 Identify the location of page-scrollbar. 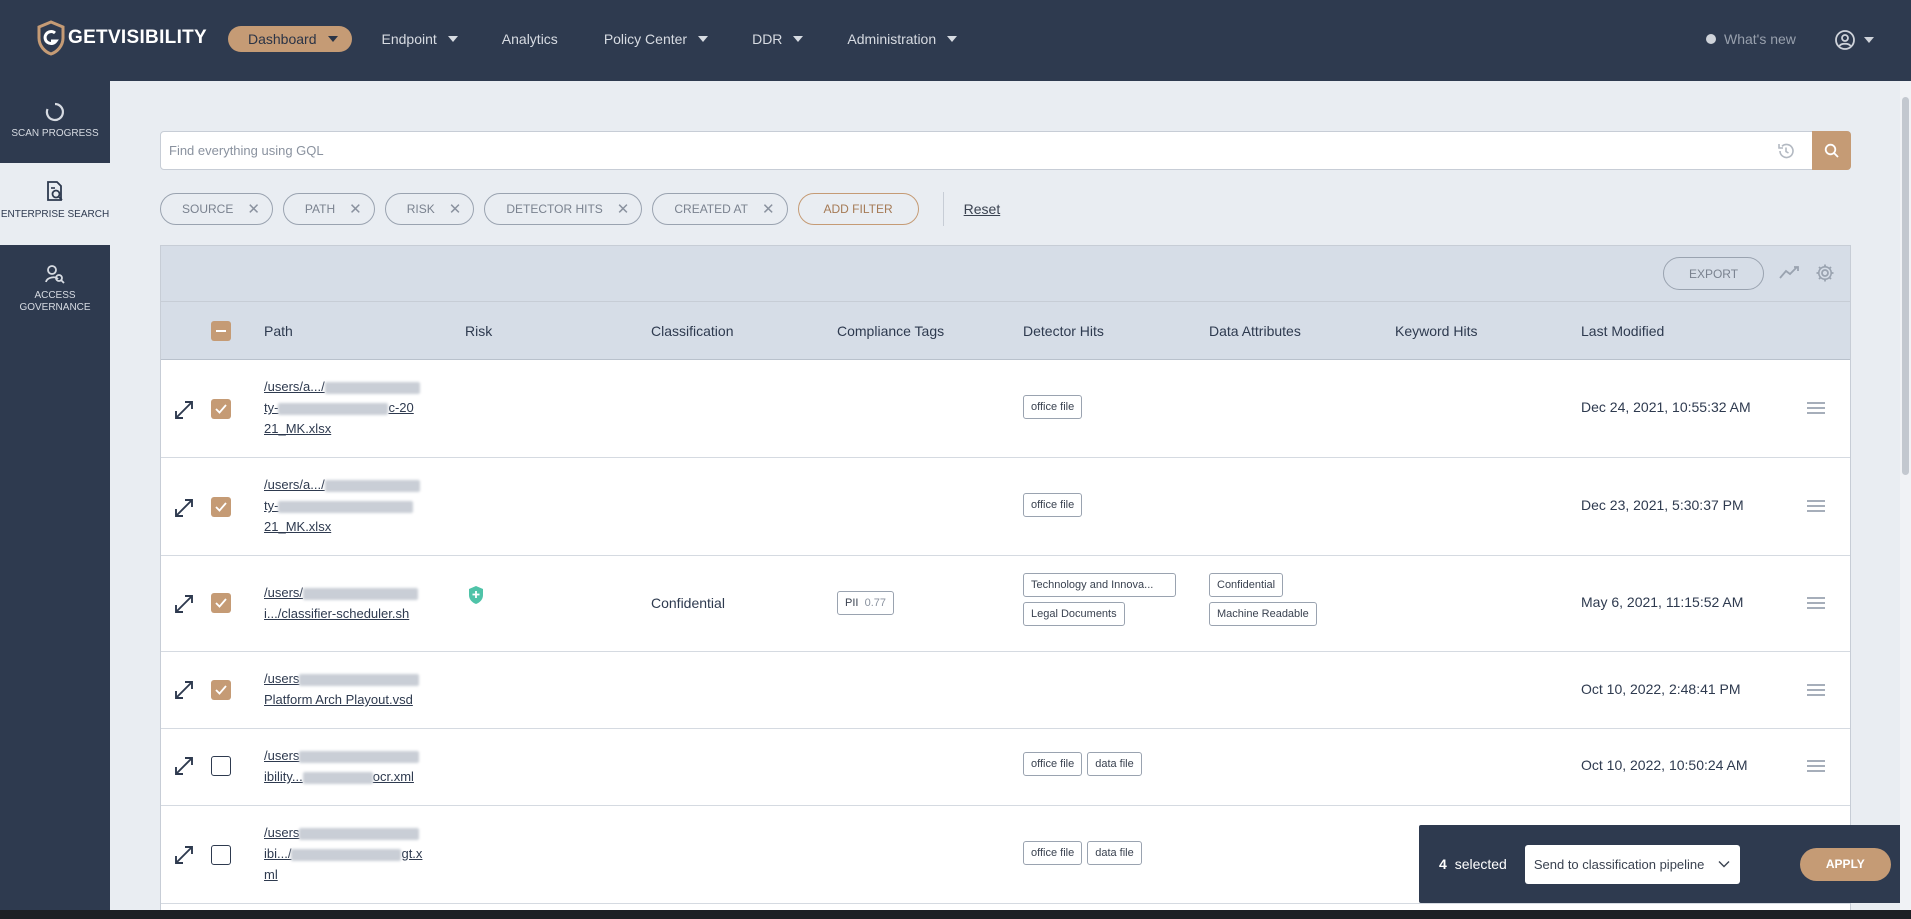
(1905, 495).